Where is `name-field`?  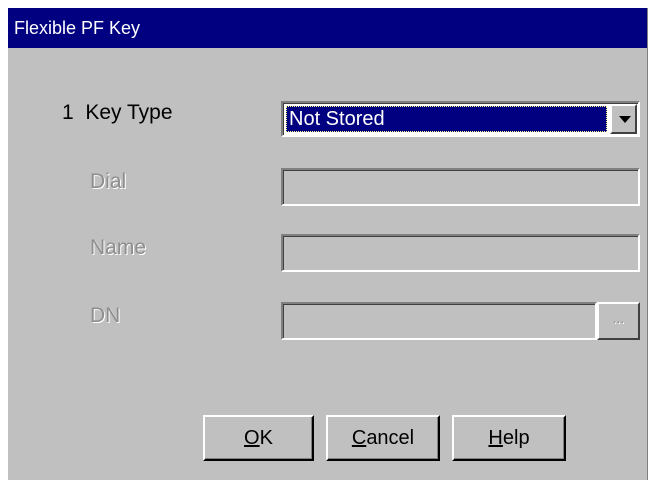 name-field is located at coordinates (460, 253).